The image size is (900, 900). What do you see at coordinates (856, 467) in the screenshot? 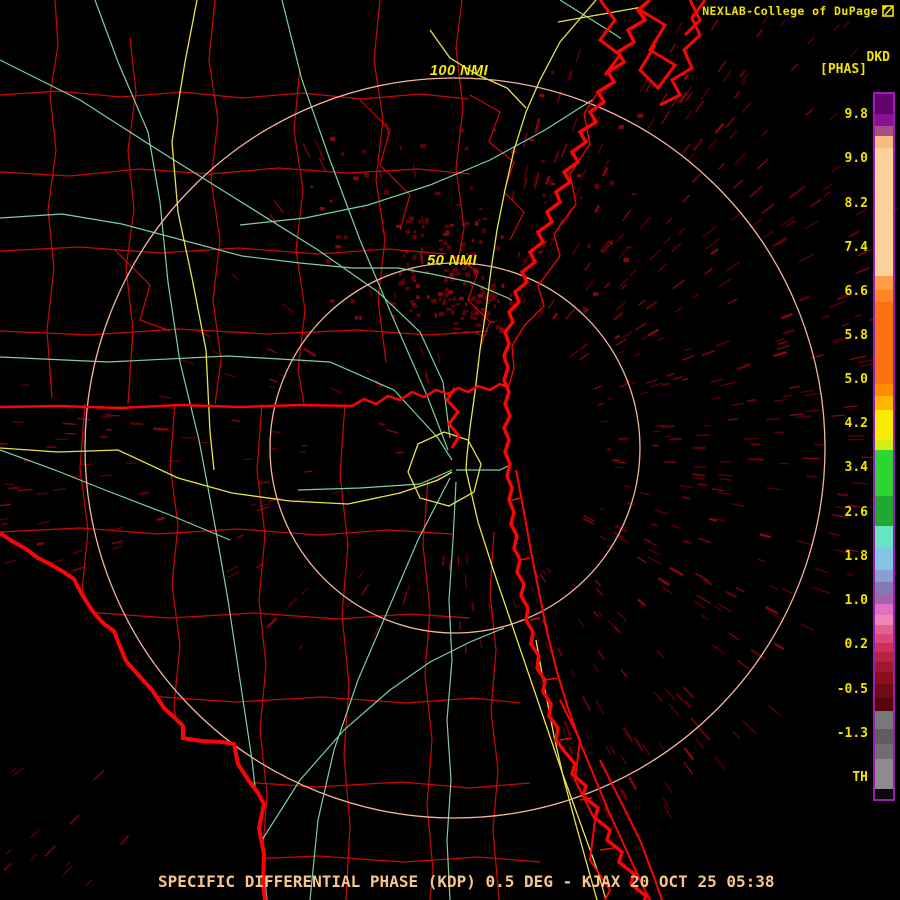
I see `colorbar-tick-label: 3.4` at bounding box center [856, 467].